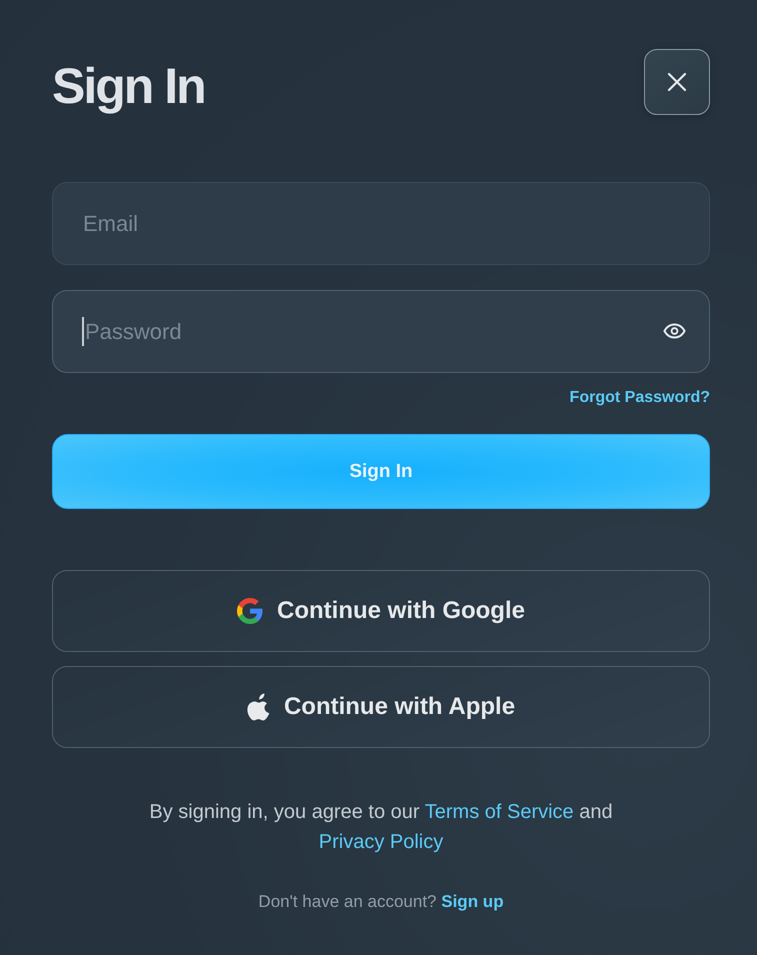  Describe the element at coordinates (674, 331) in the screenshot. I see `eye-icon` at that location.